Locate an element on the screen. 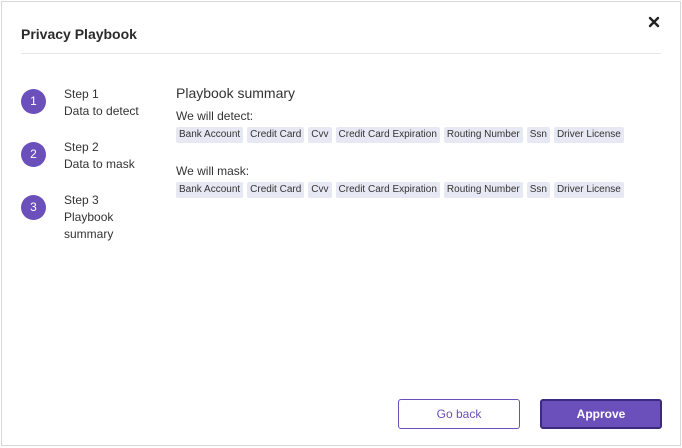 Image resolution: width=682 pixels, height=448 pixels. mask-chip: Driver License is located at coordinates (588, 190).